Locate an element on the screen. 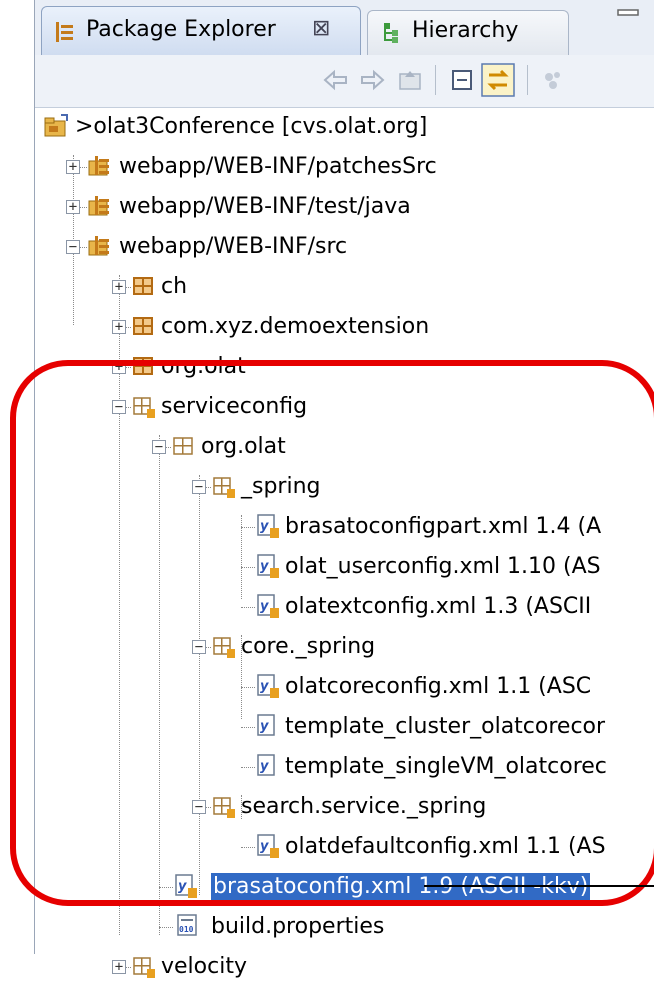 Image resolution: width=654 pixels, height=987 pixels. link-with-editor-icon is located at coordinates (498, 80).